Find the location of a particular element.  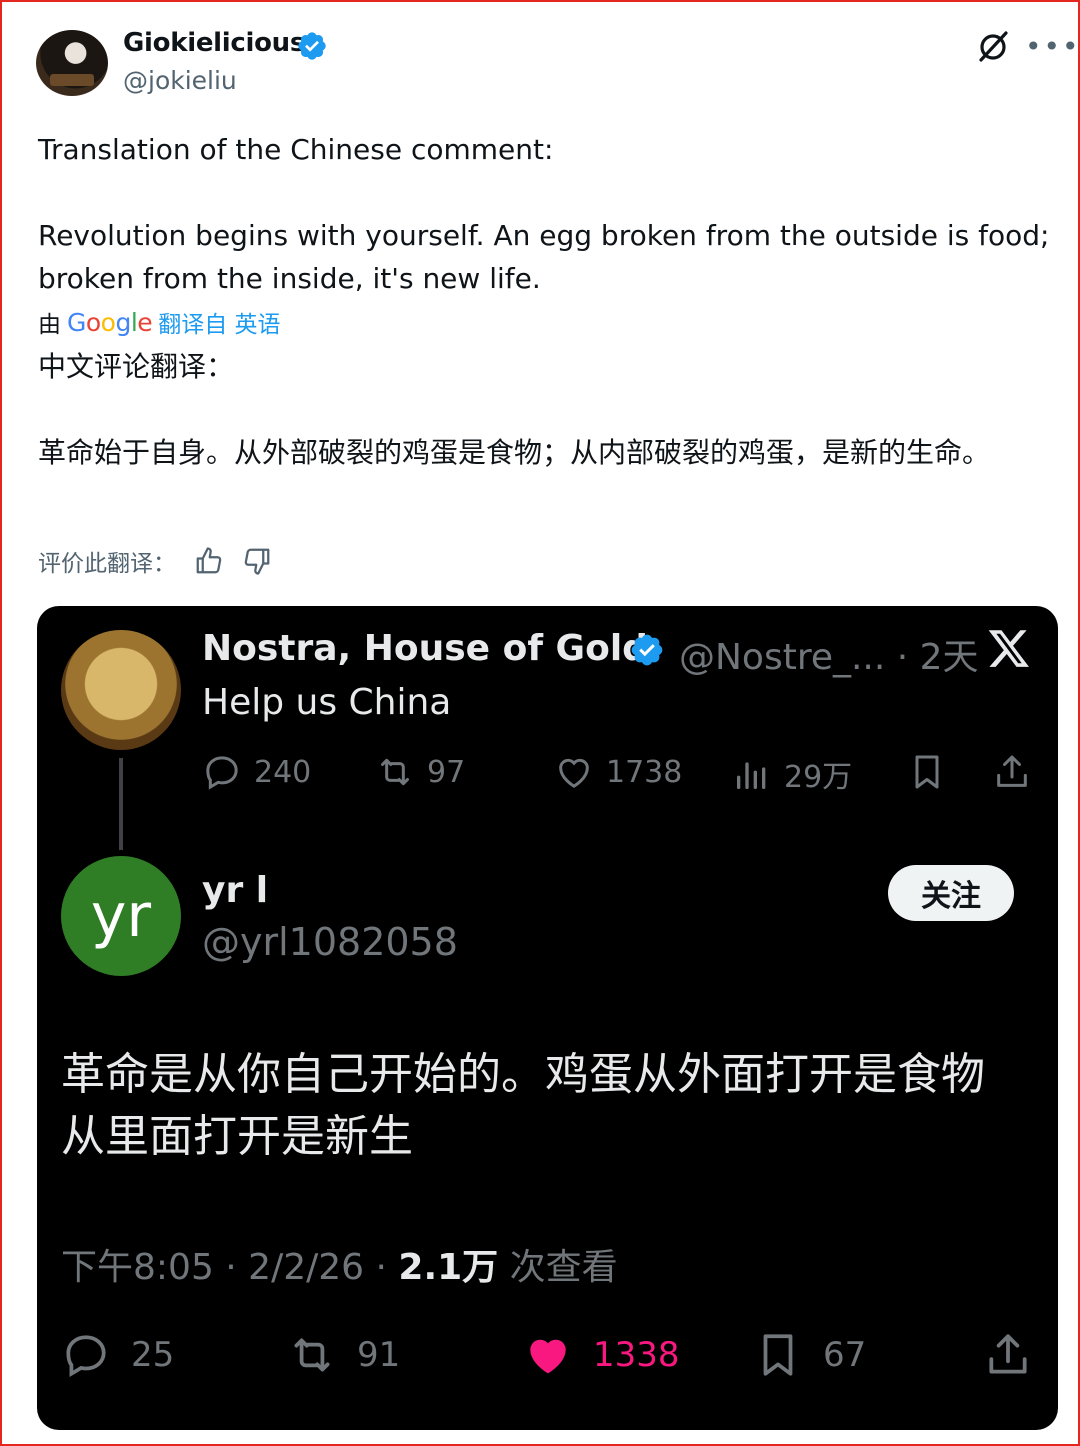

reply-views-suffix: 次查看 is located at coordinates (558, 1267).